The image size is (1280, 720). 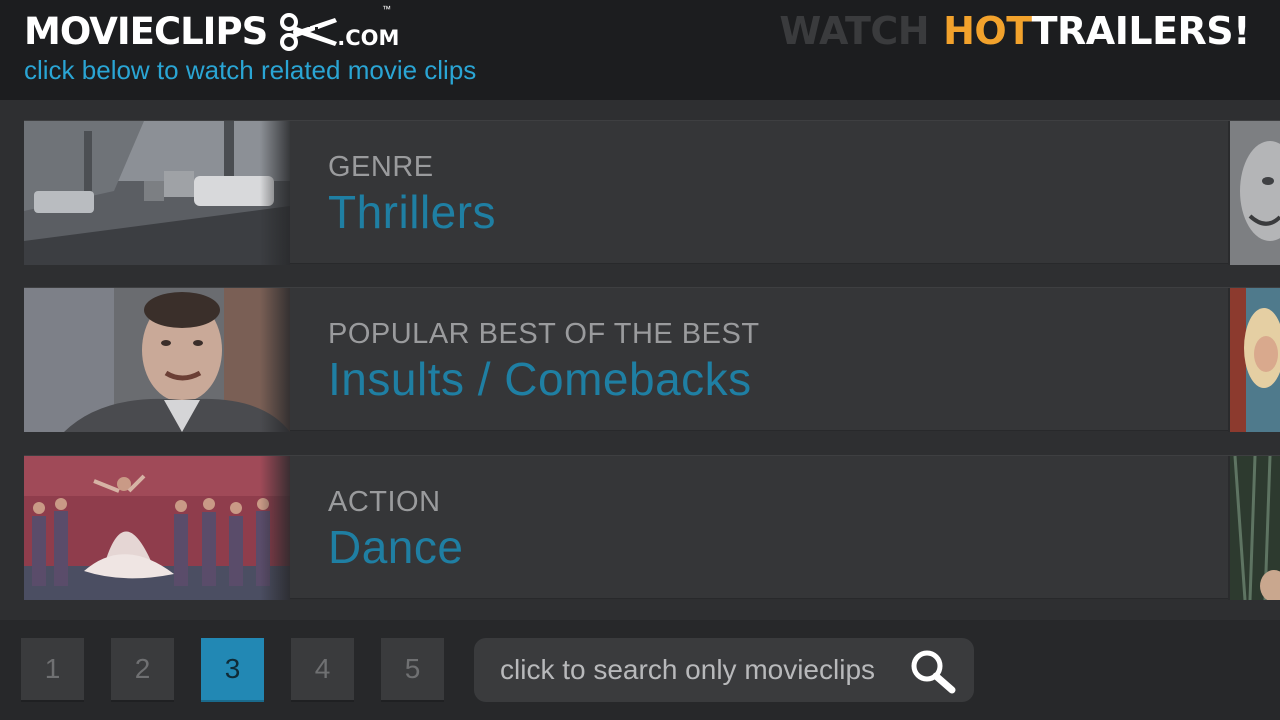 I want to click on row-title: Dance, so click(x=395, y=547).